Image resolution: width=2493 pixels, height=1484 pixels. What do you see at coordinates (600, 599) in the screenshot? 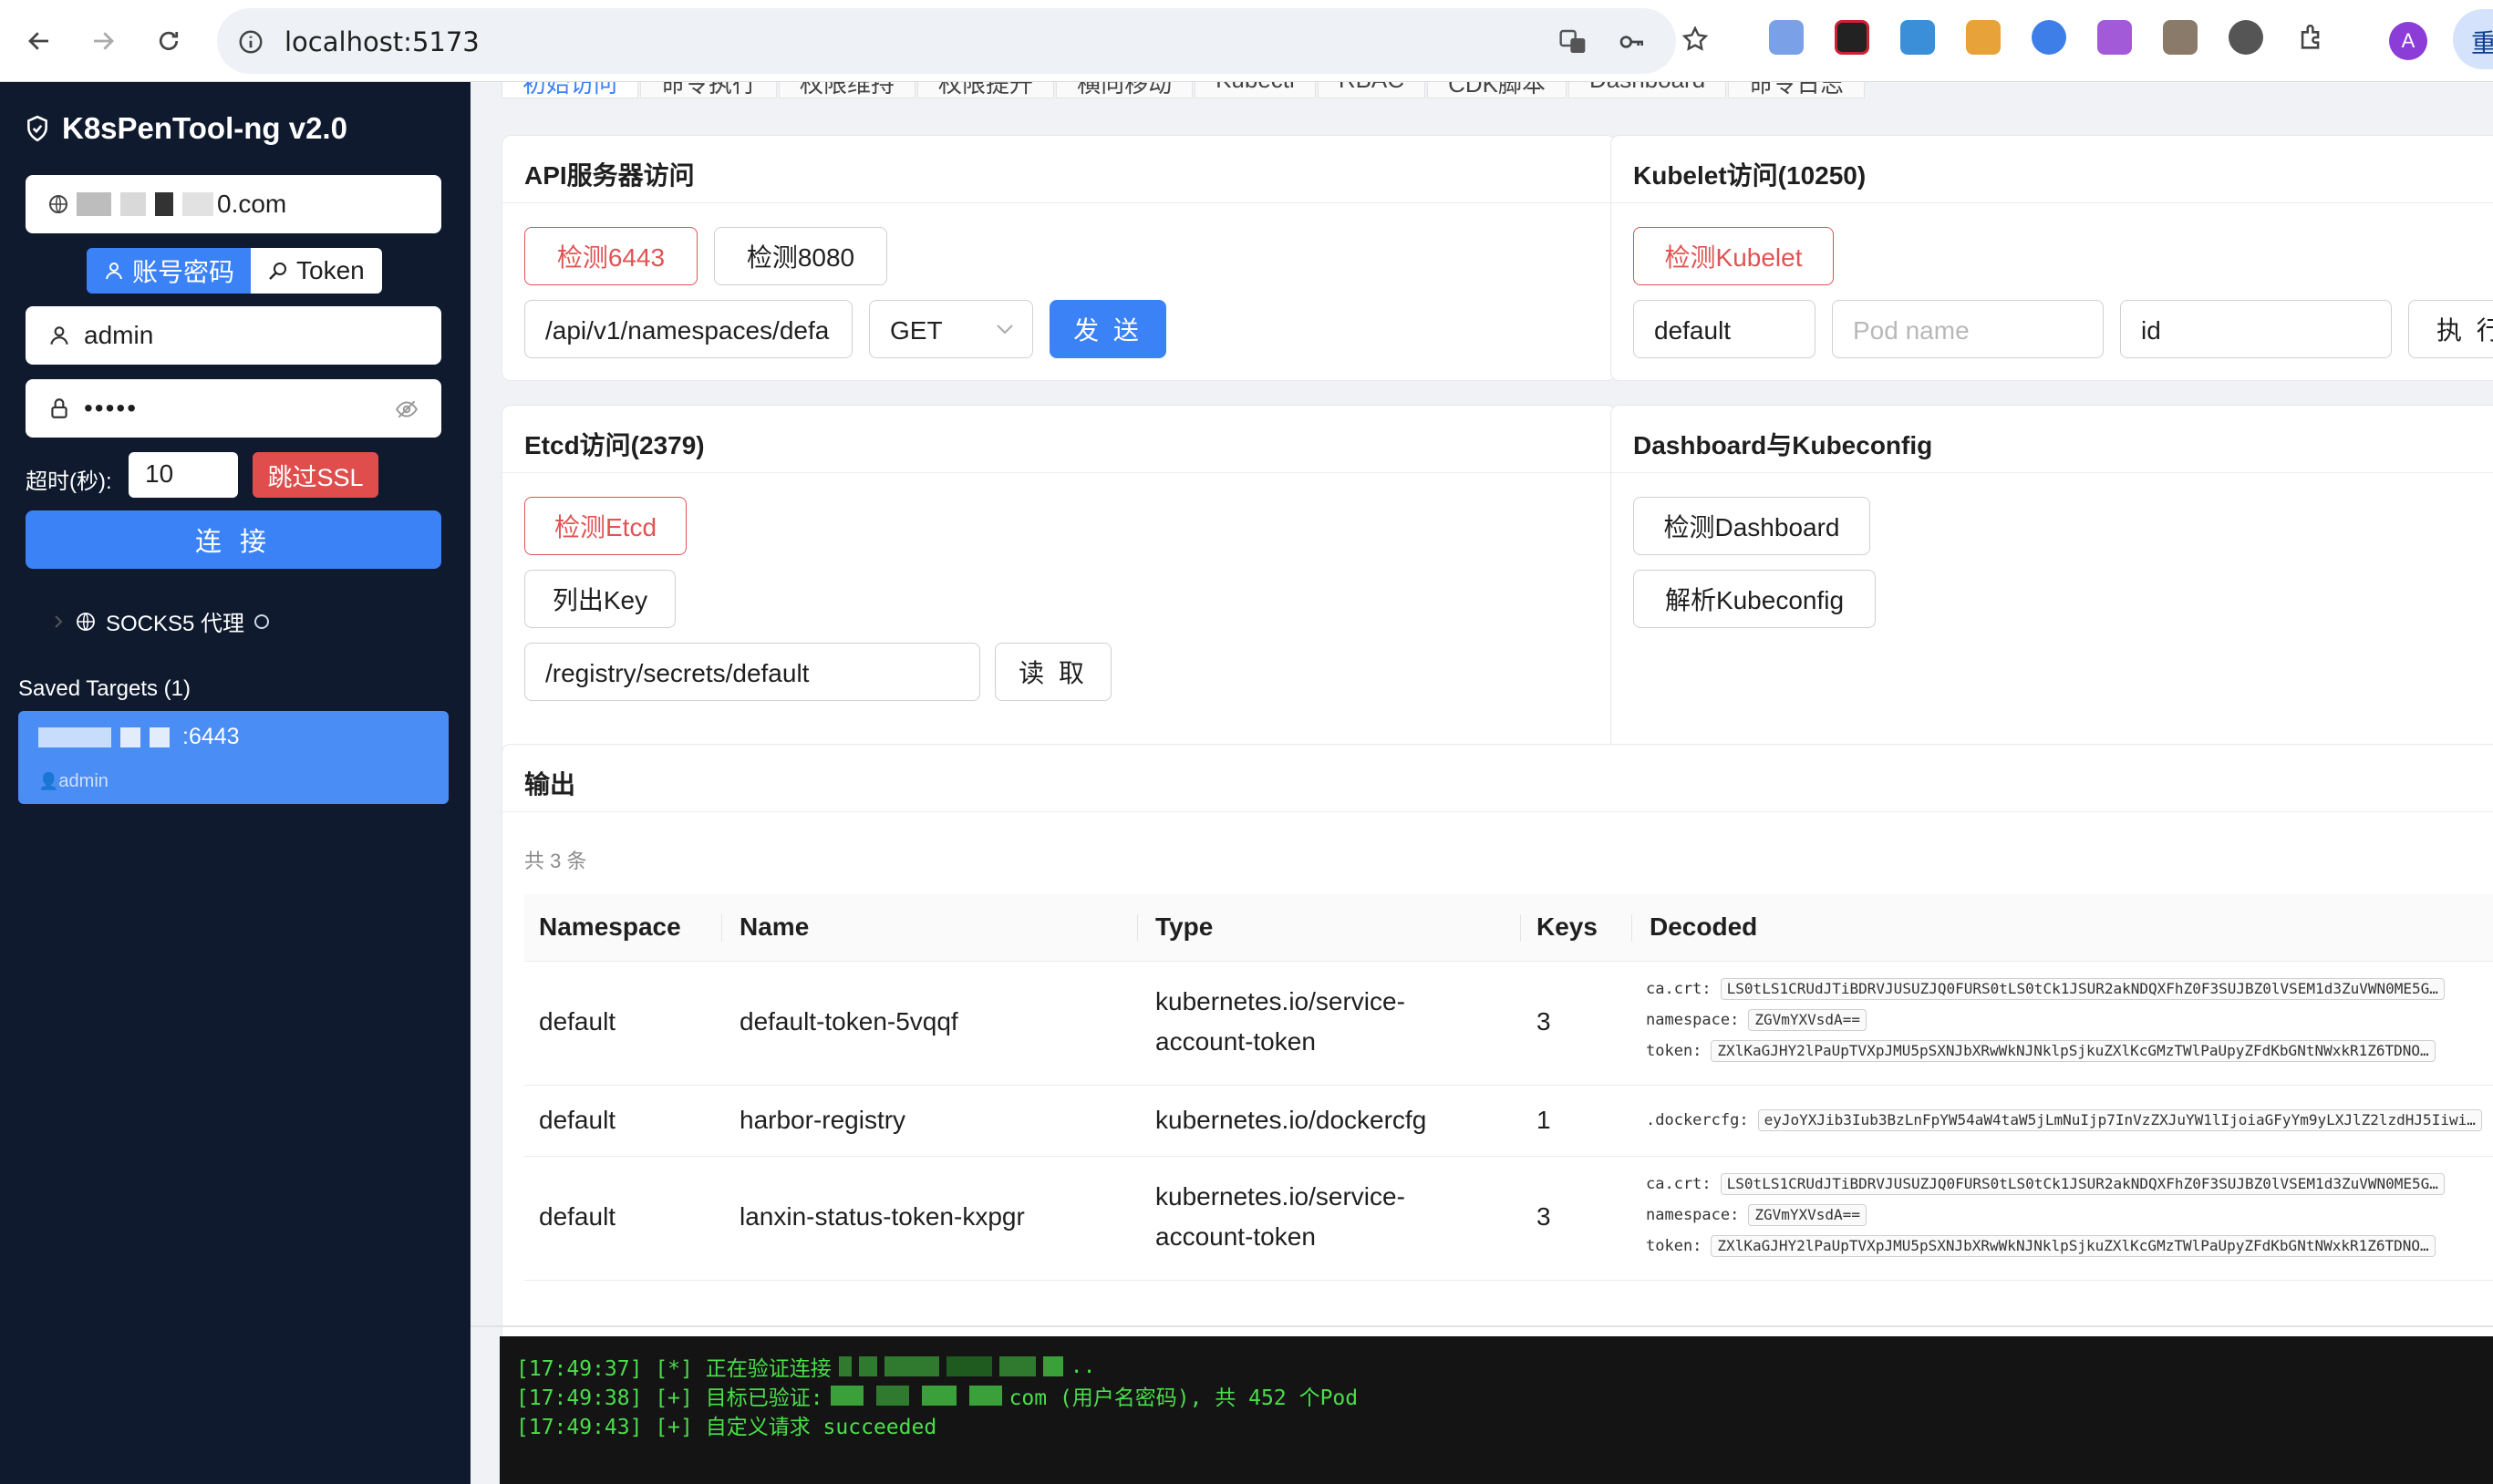
I see `list-keys-button: 列出Key` at bounding box center [600, 599].